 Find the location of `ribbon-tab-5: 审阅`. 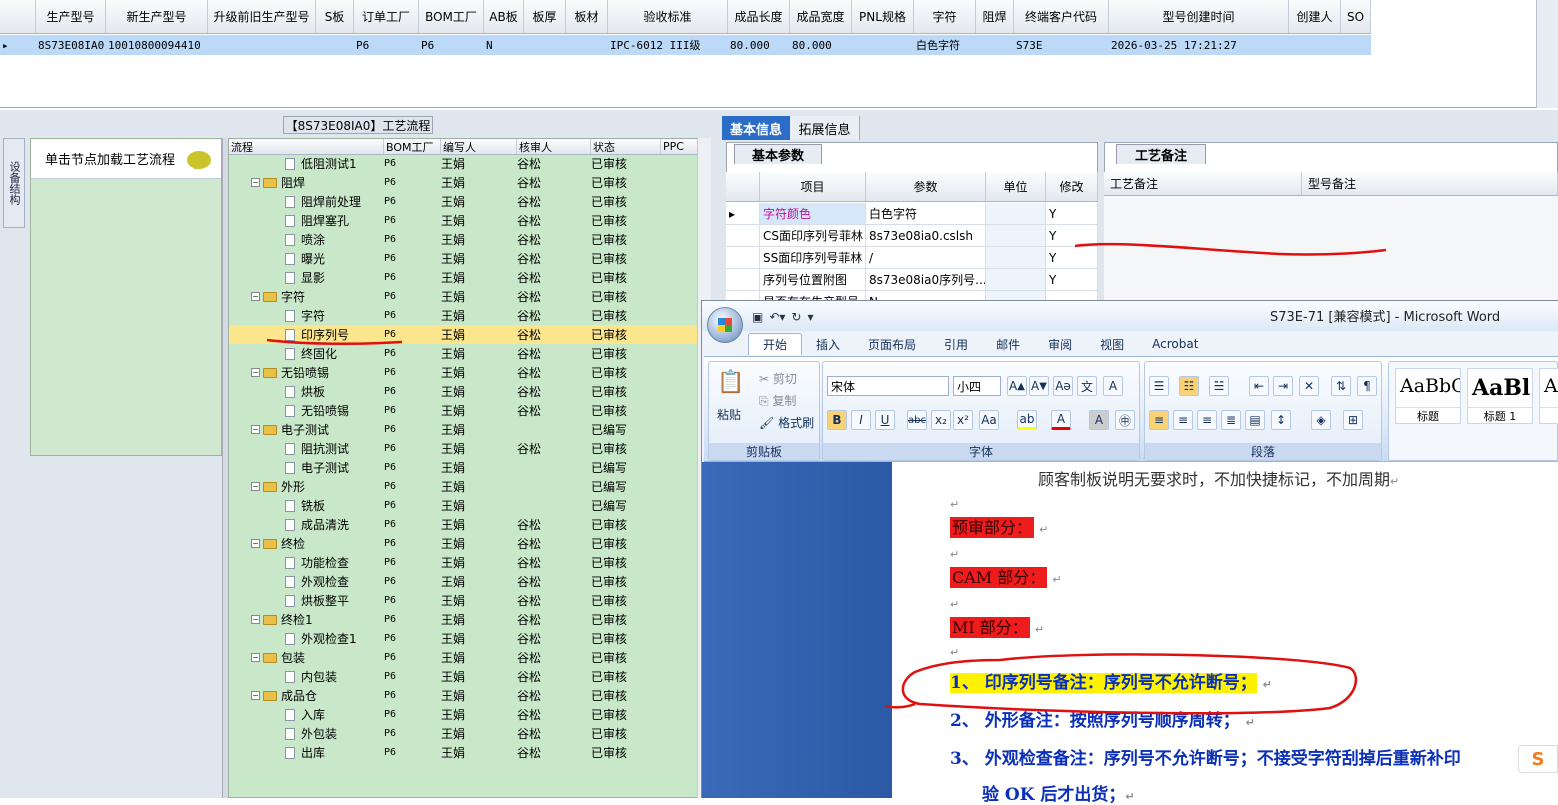

ribbon-tab-5: 审阅 is located at coordinates (1060, 344).